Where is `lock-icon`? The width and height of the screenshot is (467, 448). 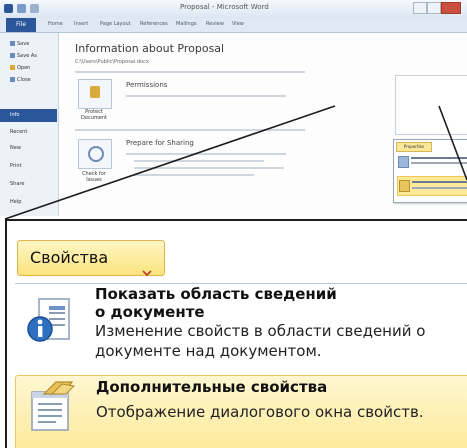
lock-icon is located at coordinates (95, 92).